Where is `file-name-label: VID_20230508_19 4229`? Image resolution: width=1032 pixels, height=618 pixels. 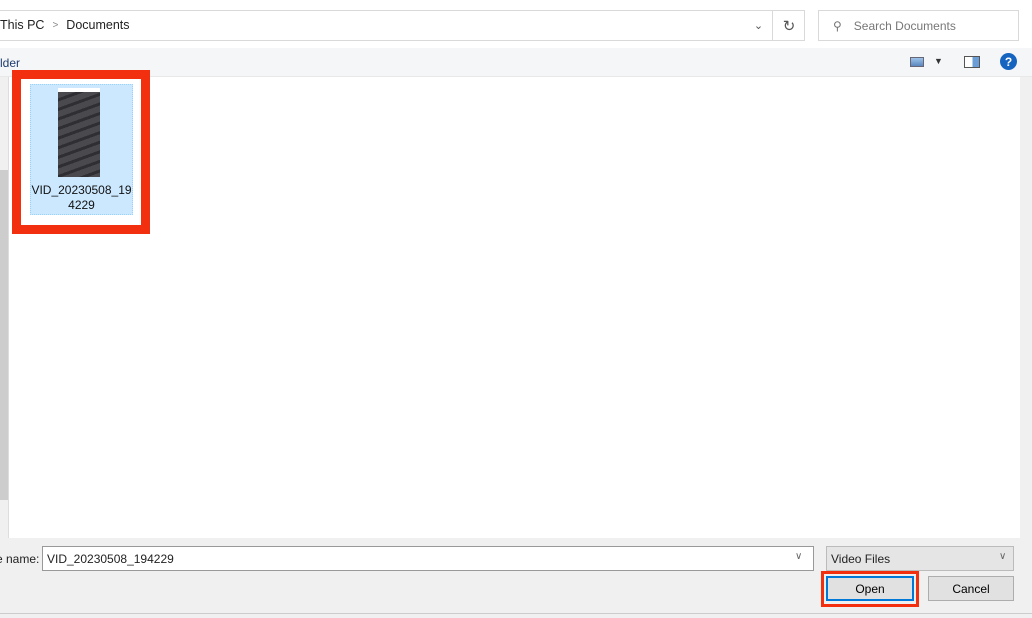
file-name-label: VID_20230508_19 4229 is located at coordinates (81, 197).